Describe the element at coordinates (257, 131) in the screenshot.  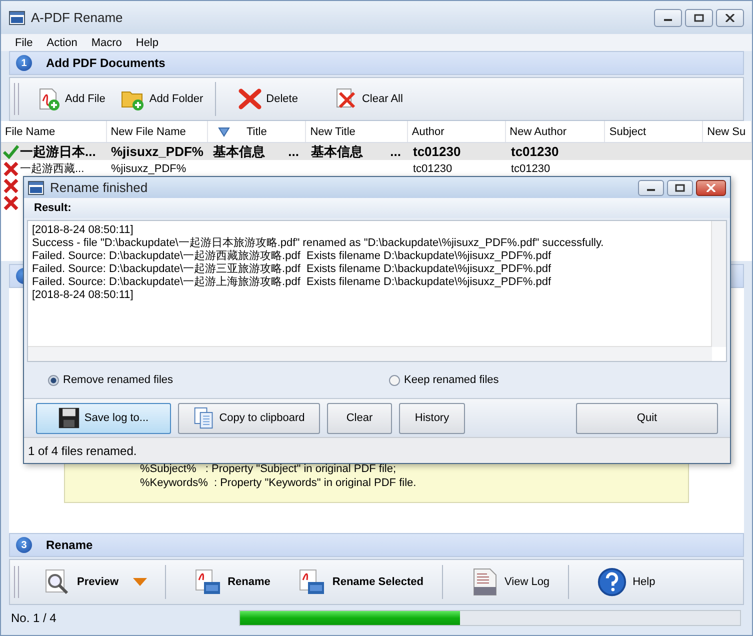
I see `column-header: Title` at that location.